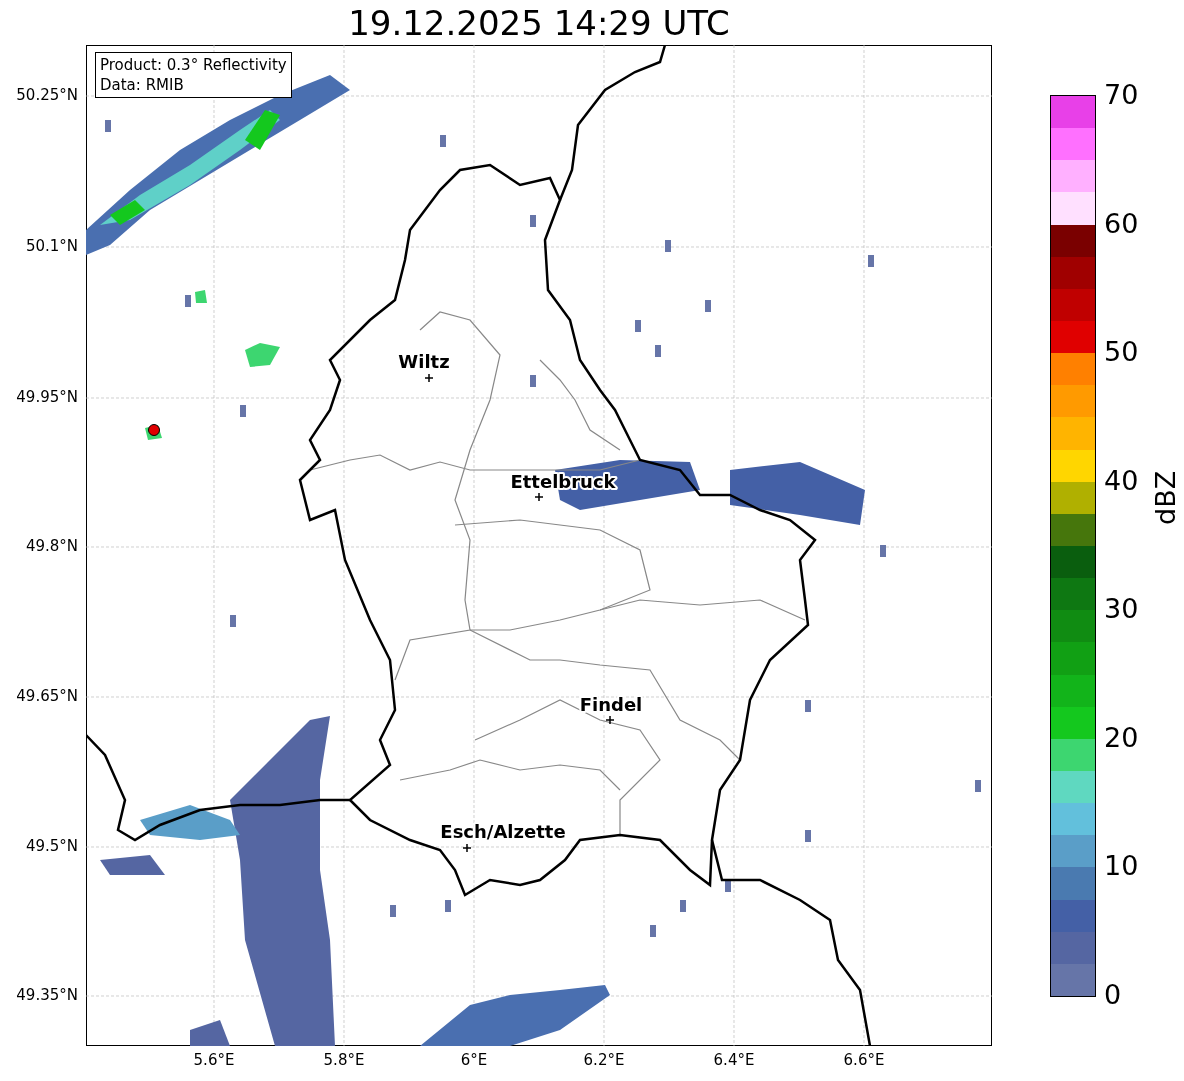 This screenshot has width=1184, height=1081. I want to click on latitude-label: 49.35°N, so click(47, 995).